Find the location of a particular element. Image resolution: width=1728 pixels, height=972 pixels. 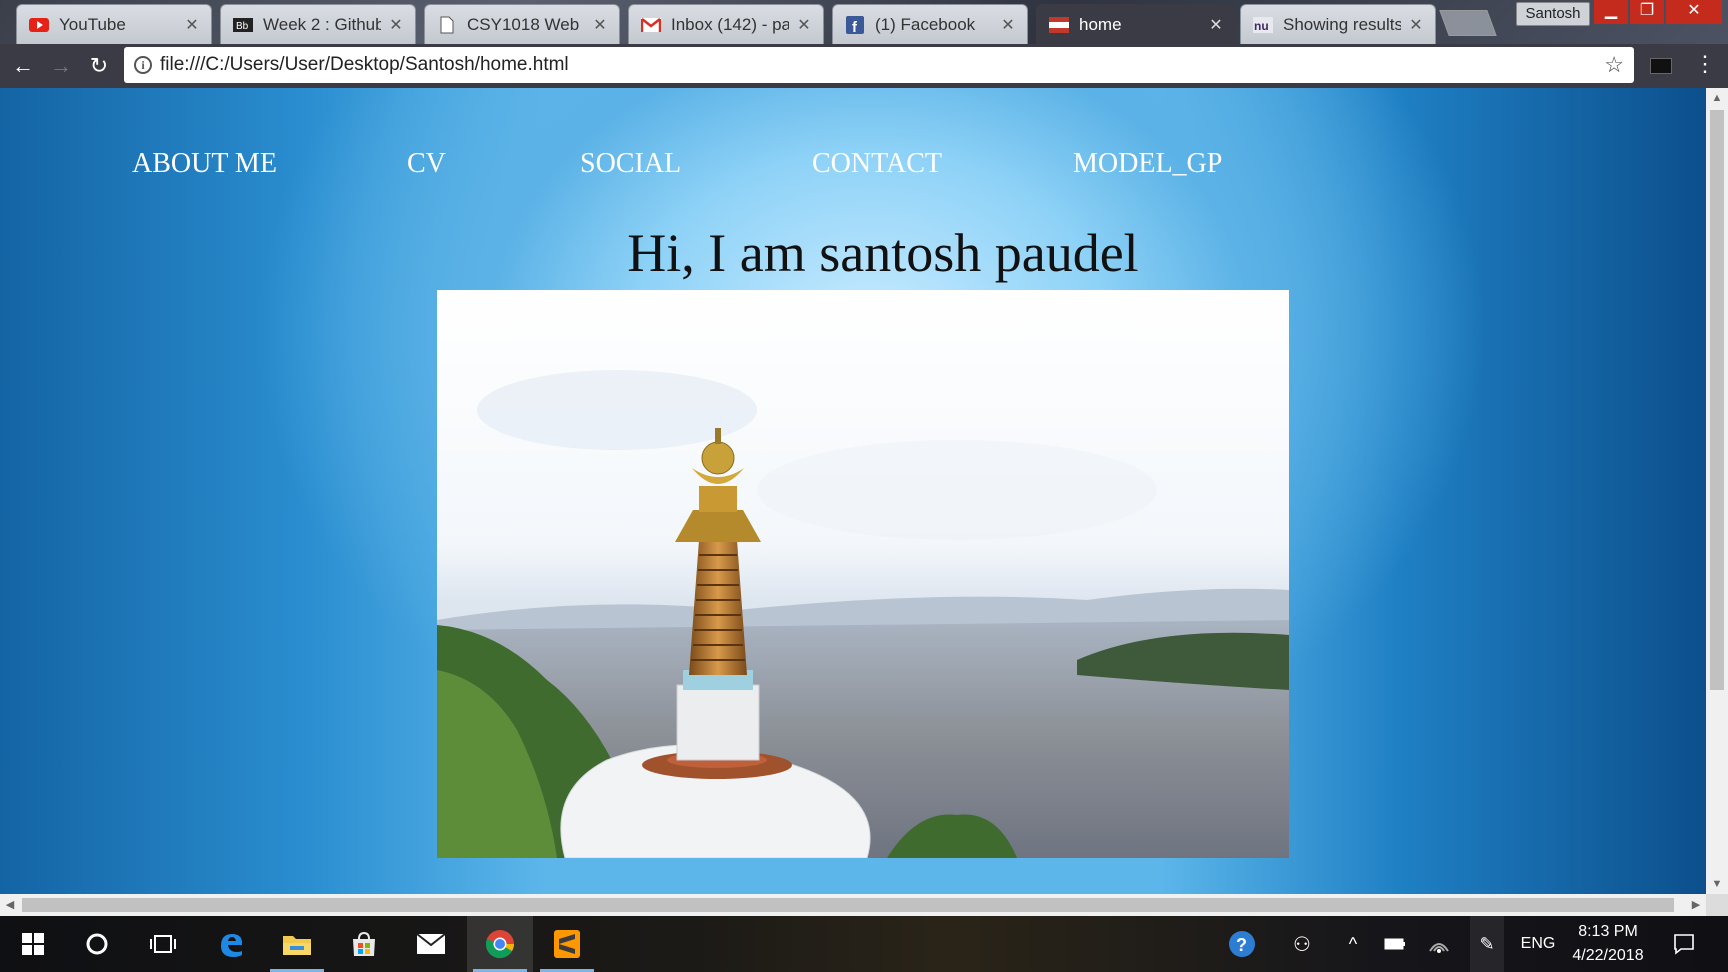

tab-label: Showing results is located at coordinates (1342, 24).